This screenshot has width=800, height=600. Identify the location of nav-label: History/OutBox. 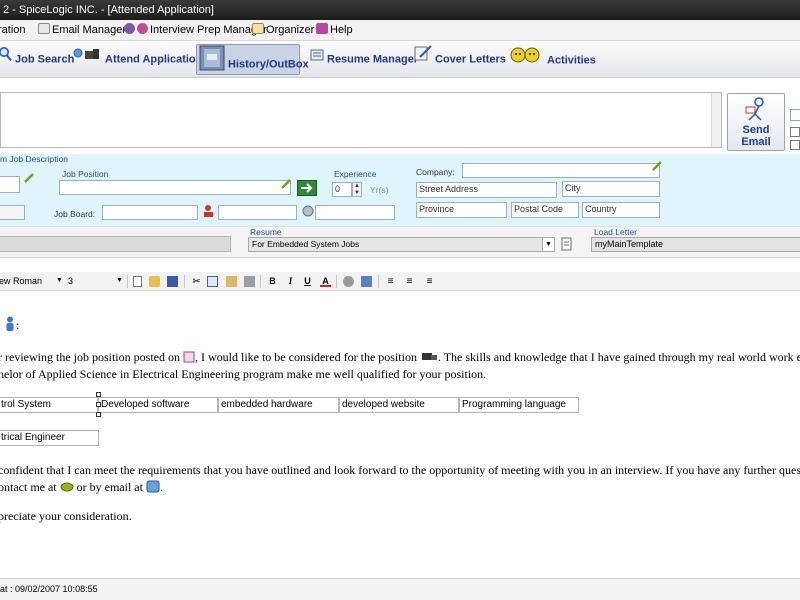
(268, 64).